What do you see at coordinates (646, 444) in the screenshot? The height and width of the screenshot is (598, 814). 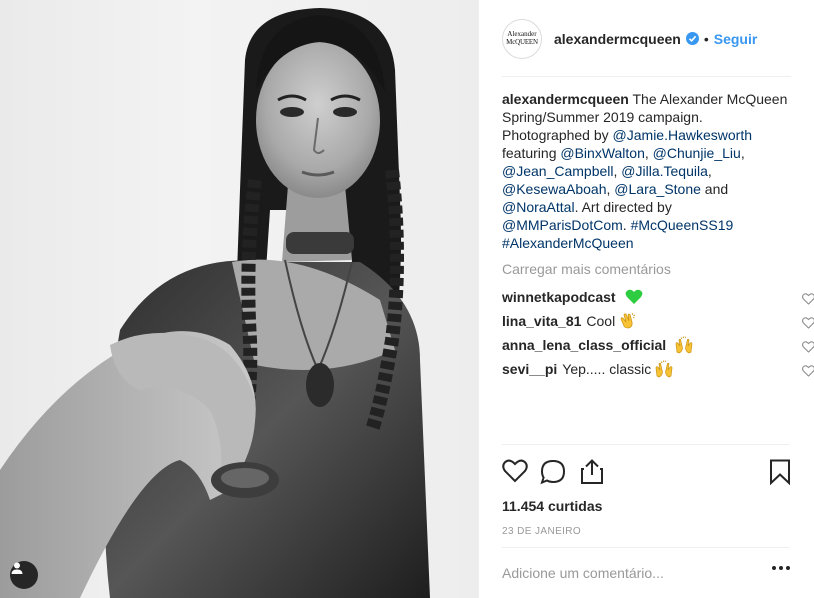 I see `actions-divider` at bounding box center [646, 444].